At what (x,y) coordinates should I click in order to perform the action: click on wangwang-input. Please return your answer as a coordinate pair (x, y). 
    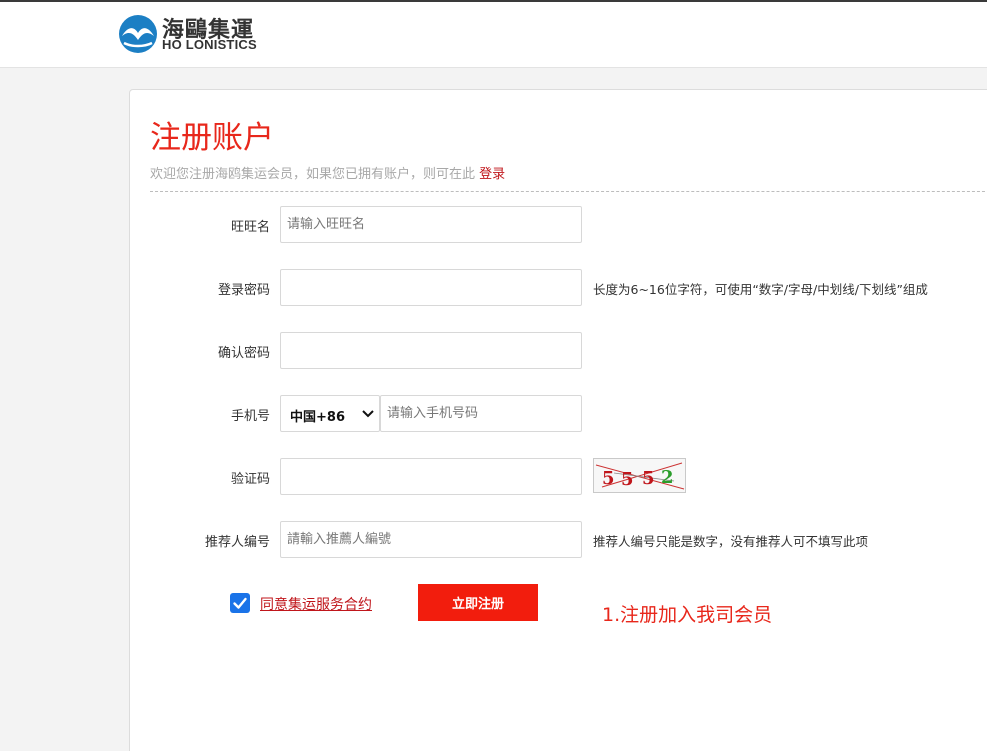
    Looking at the image, I should click on (431, 224).